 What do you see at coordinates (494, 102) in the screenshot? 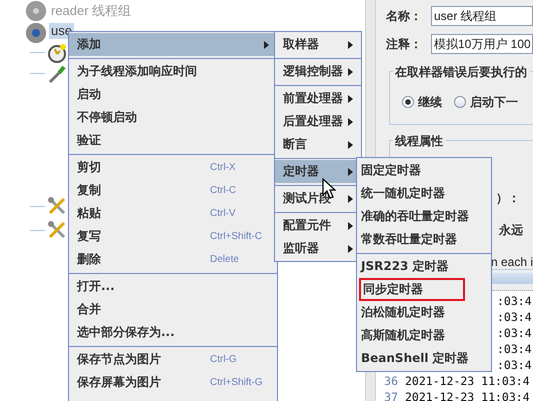
I see `radio-label: 启动下一` at bounding box center [494, 102].